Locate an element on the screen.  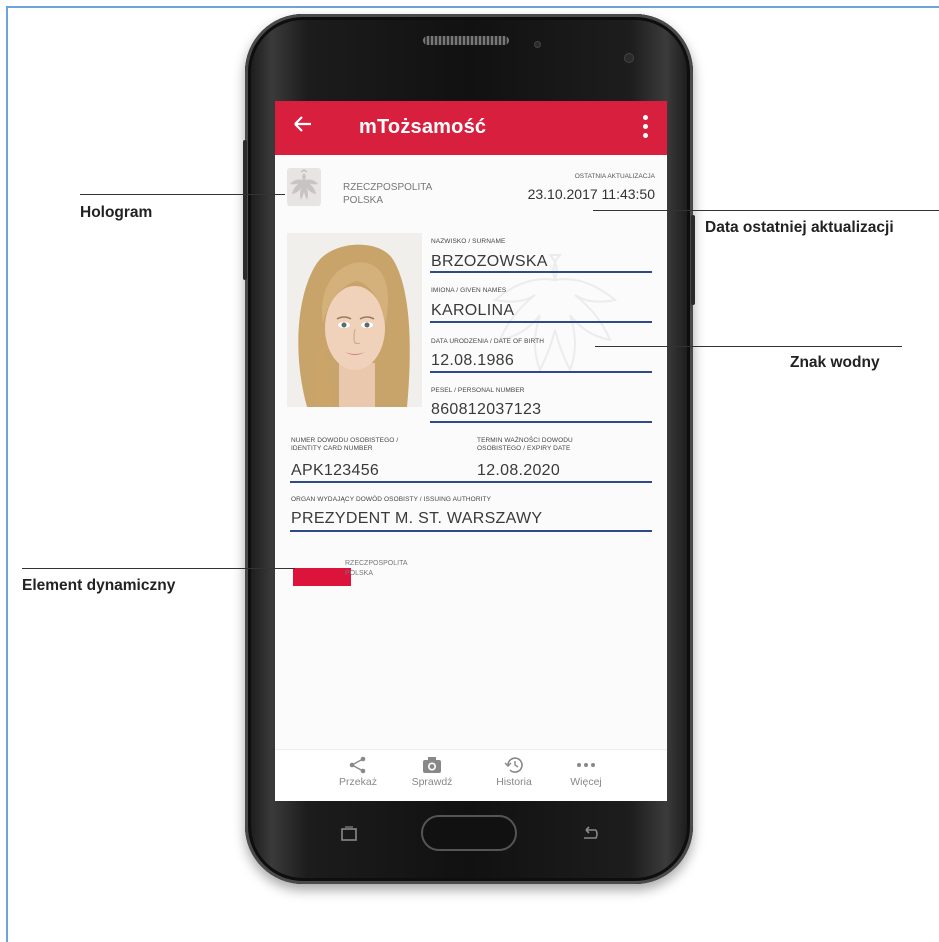
front-camera is located at coordinates (629, 58).